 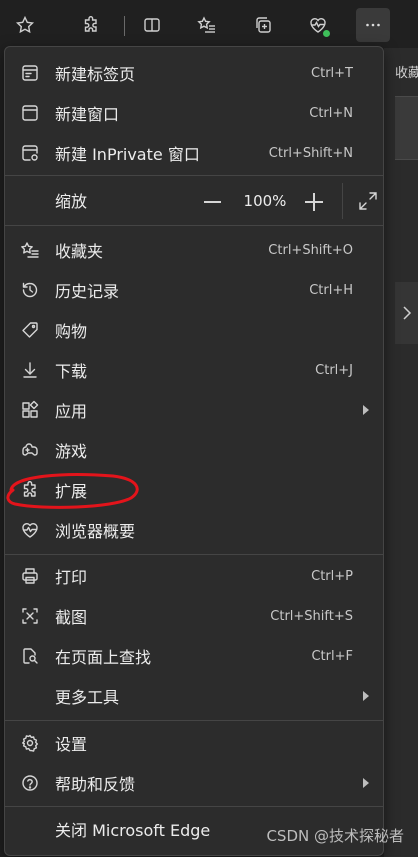 What do you see at coordinates (95, 784) in the screenshot?
I see `menu-item-label: 帮助和反馈` at bounding box center [95, 784].